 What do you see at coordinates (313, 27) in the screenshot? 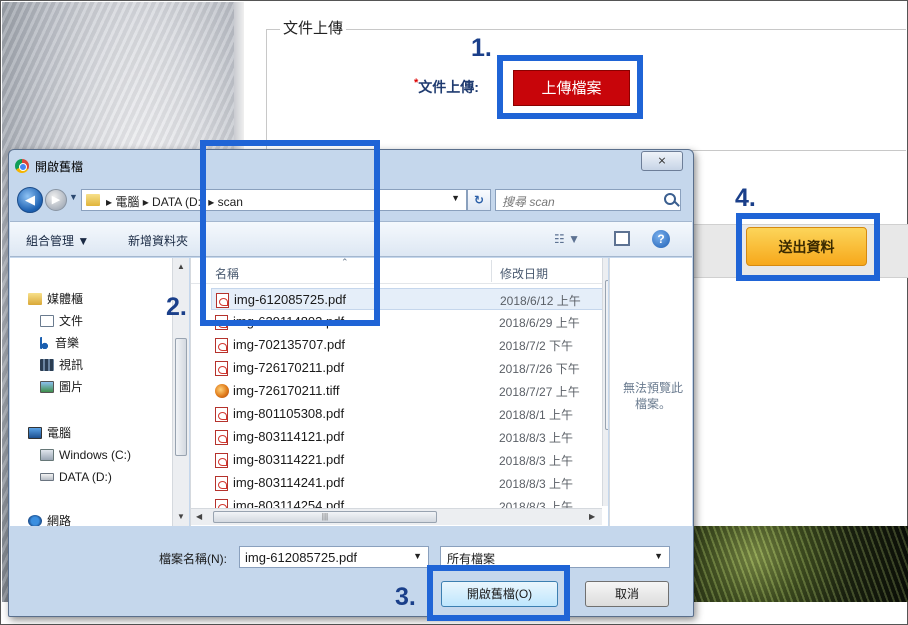
I see `upload-fieldset-legend: 文件上傳` at bounding box center [313, 27].